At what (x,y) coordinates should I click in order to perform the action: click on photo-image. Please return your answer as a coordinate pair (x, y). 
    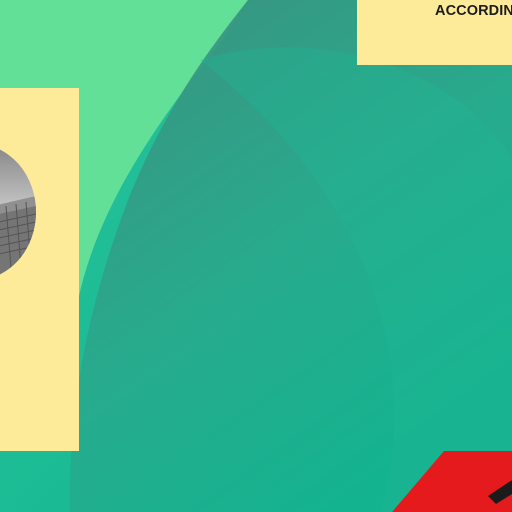
    Looking at the image, I should click on (18, 212).